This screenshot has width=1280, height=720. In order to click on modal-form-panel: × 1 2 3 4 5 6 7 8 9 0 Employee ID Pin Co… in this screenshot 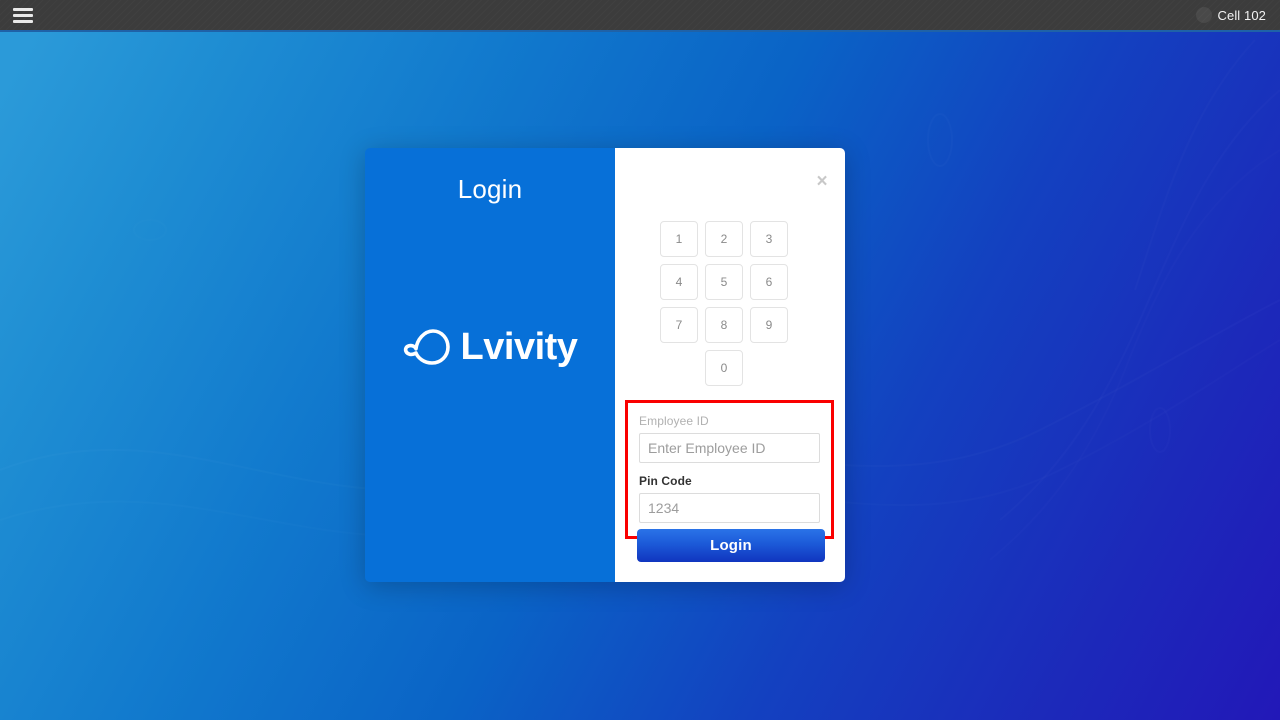, I will do `click(730, 365)`.